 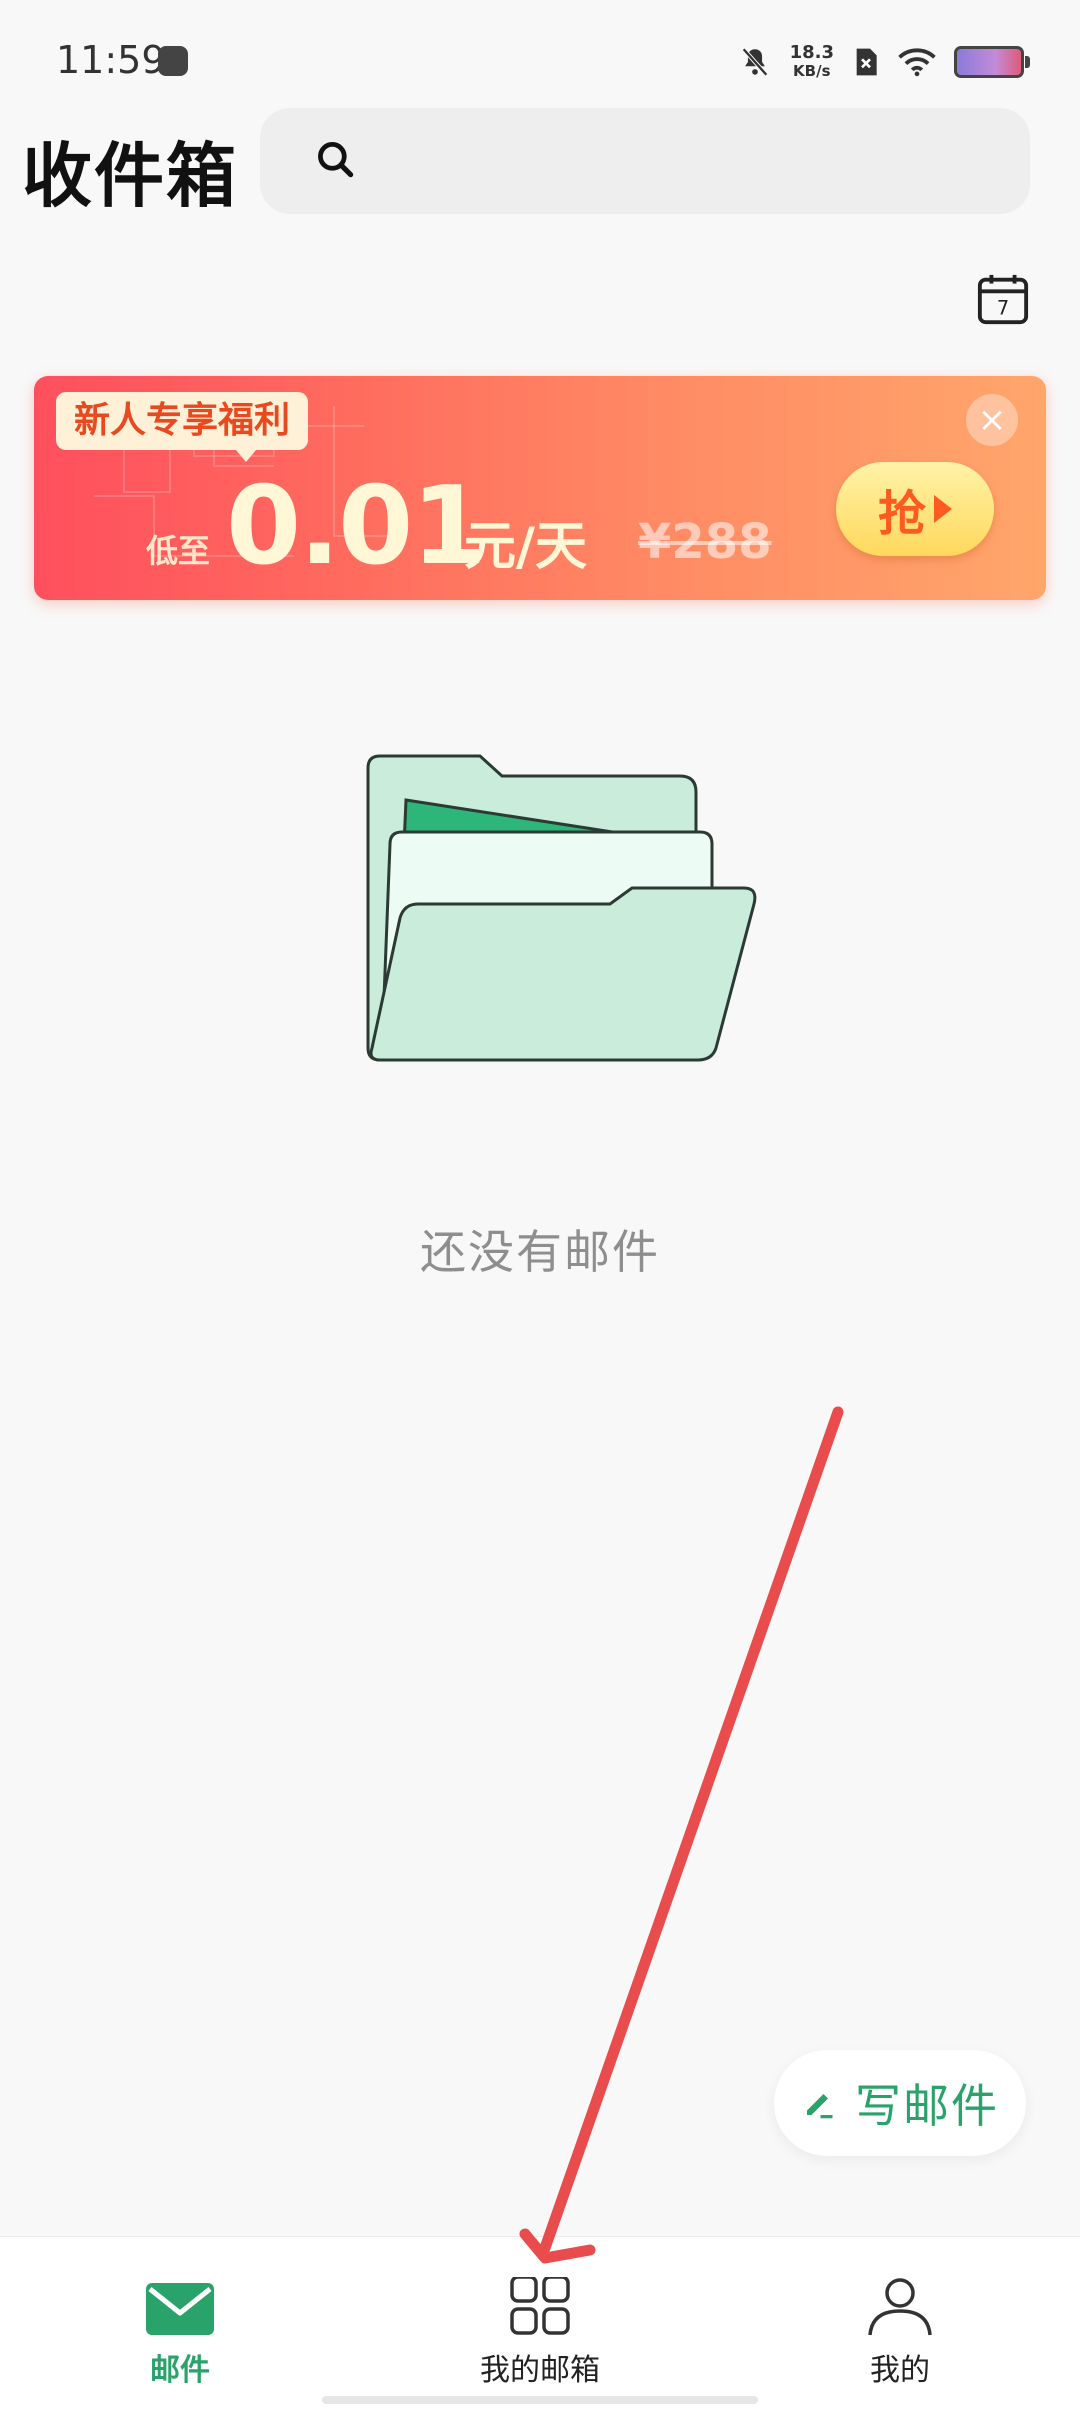 I want to click on grab-button-label: 抢, so click(x=901, y=514).